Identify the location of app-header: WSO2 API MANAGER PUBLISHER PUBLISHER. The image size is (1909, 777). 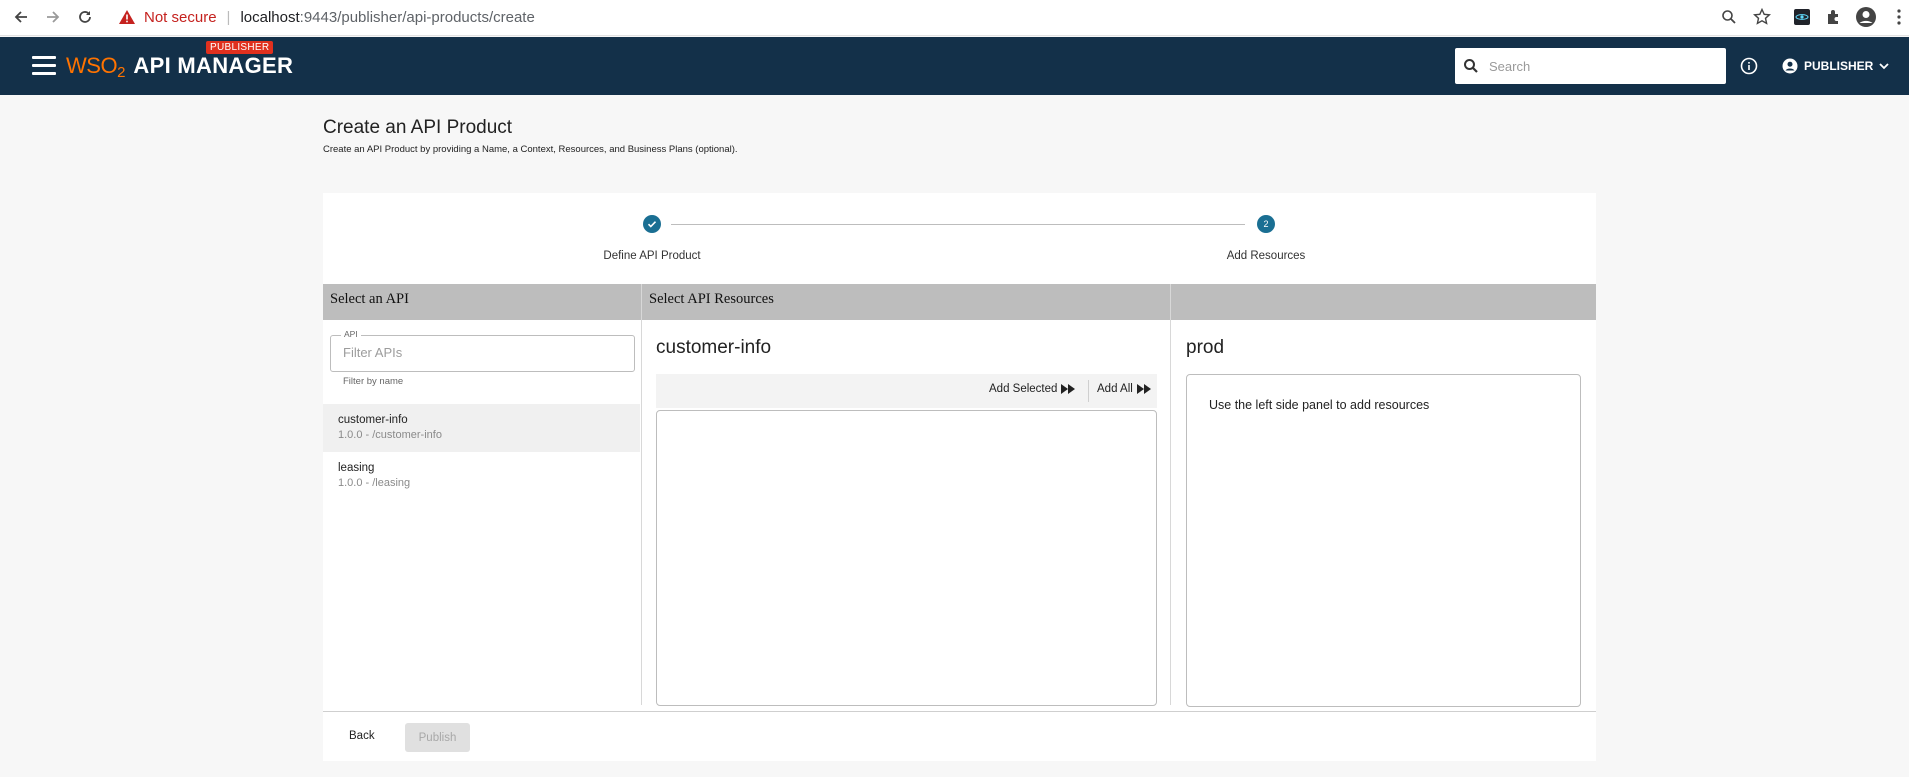
(954, 66).